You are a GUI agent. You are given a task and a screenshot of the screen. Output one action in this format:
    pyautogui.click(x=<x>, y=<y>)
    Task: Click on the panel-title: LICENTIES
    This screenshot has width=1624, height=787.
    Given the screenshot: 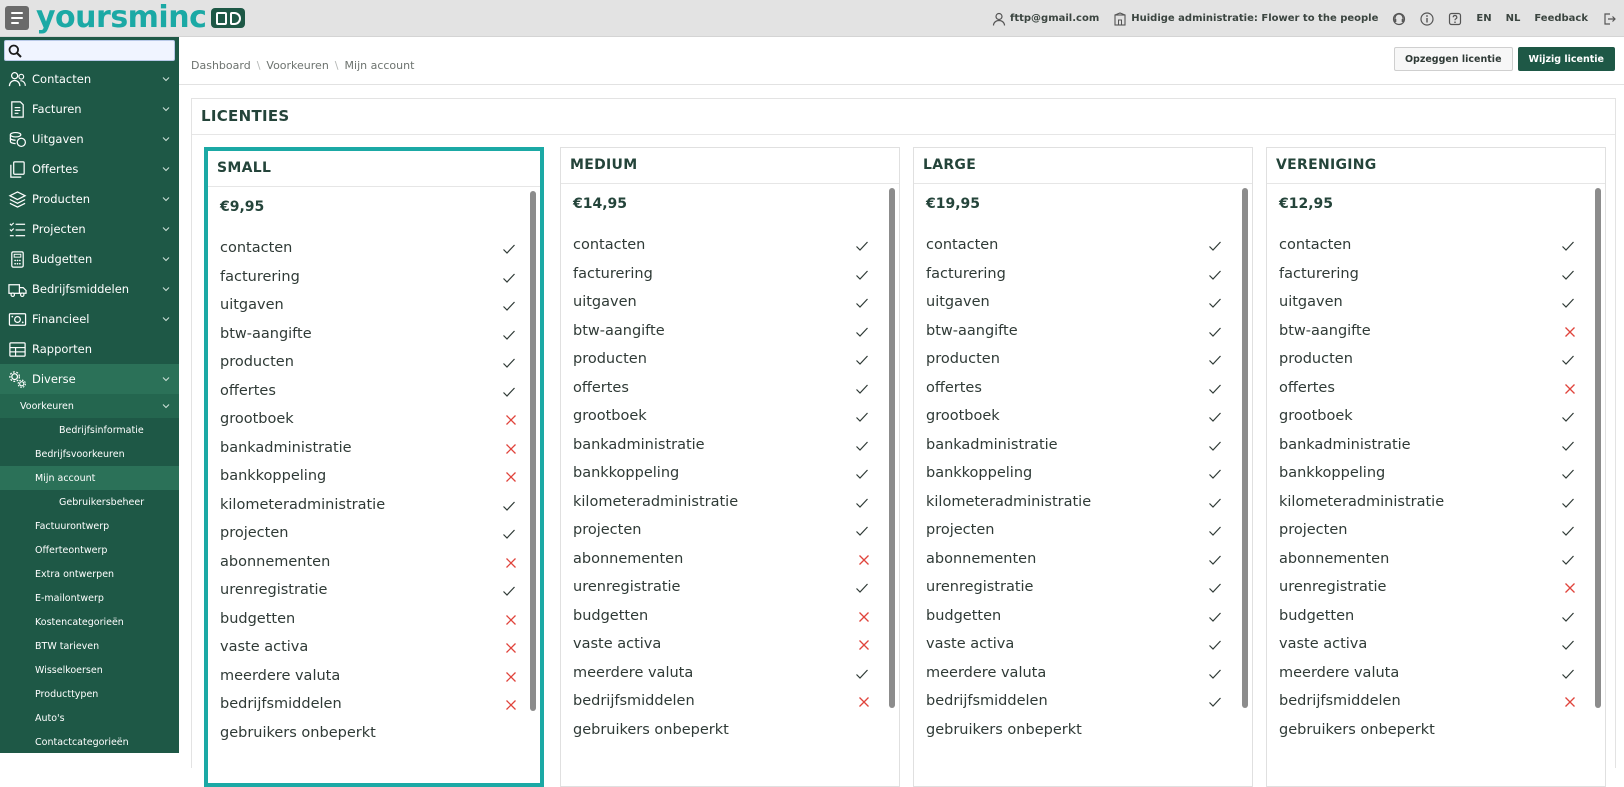 What is the action you would take?
    pyautogui.click(x=245, y=116)
    